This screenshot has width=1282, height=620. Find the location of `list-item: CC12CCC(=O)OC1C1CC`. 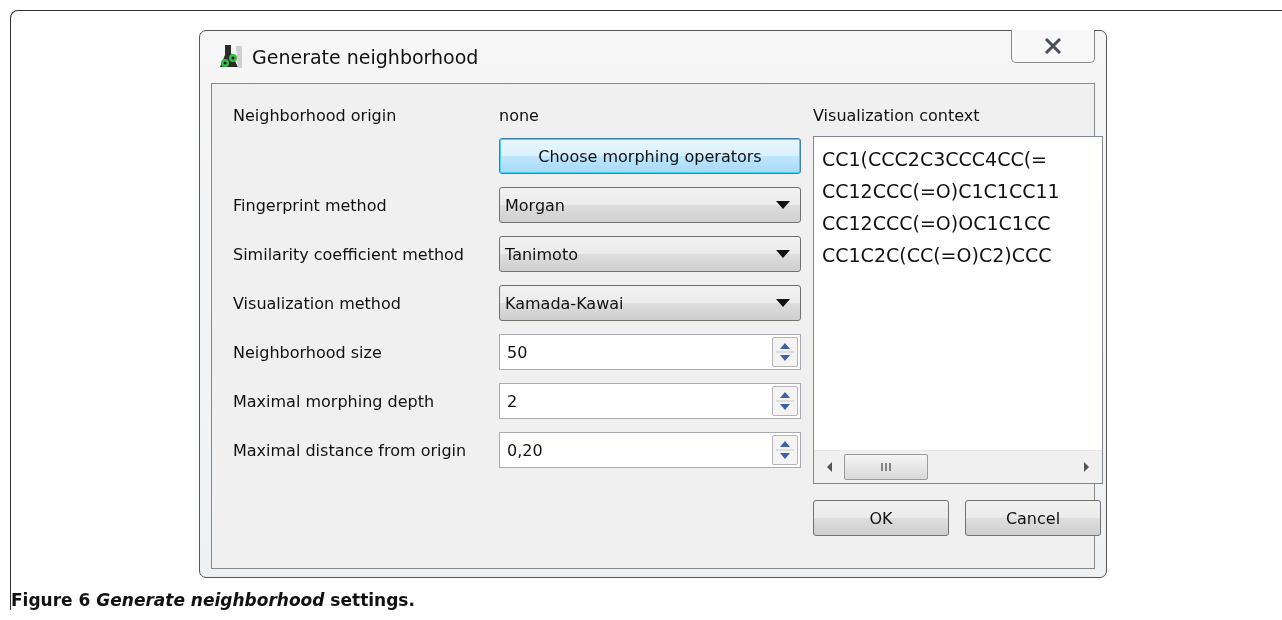

list-item: CC12CCC(=O)OC1C1CC is located at coordinates (936, 223).